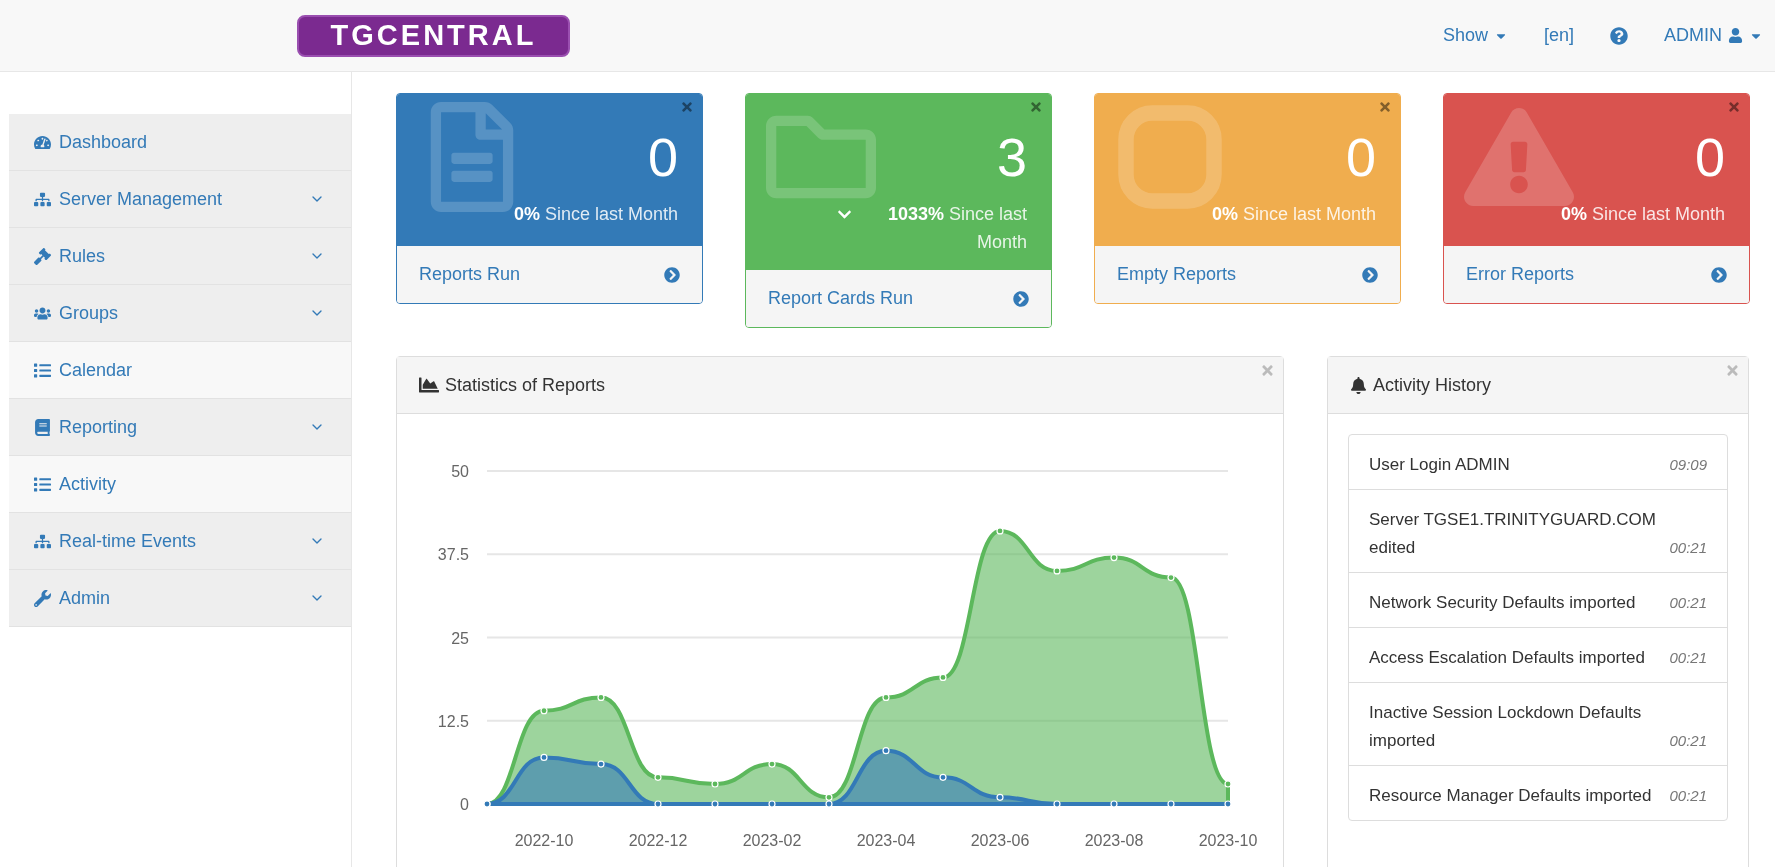 Image resolution: width=1775 pixels, height=867 pixels. Describe the element at coordinates (180, 484) in the screenshot. I see `sidebar-item: Activity` at that location.